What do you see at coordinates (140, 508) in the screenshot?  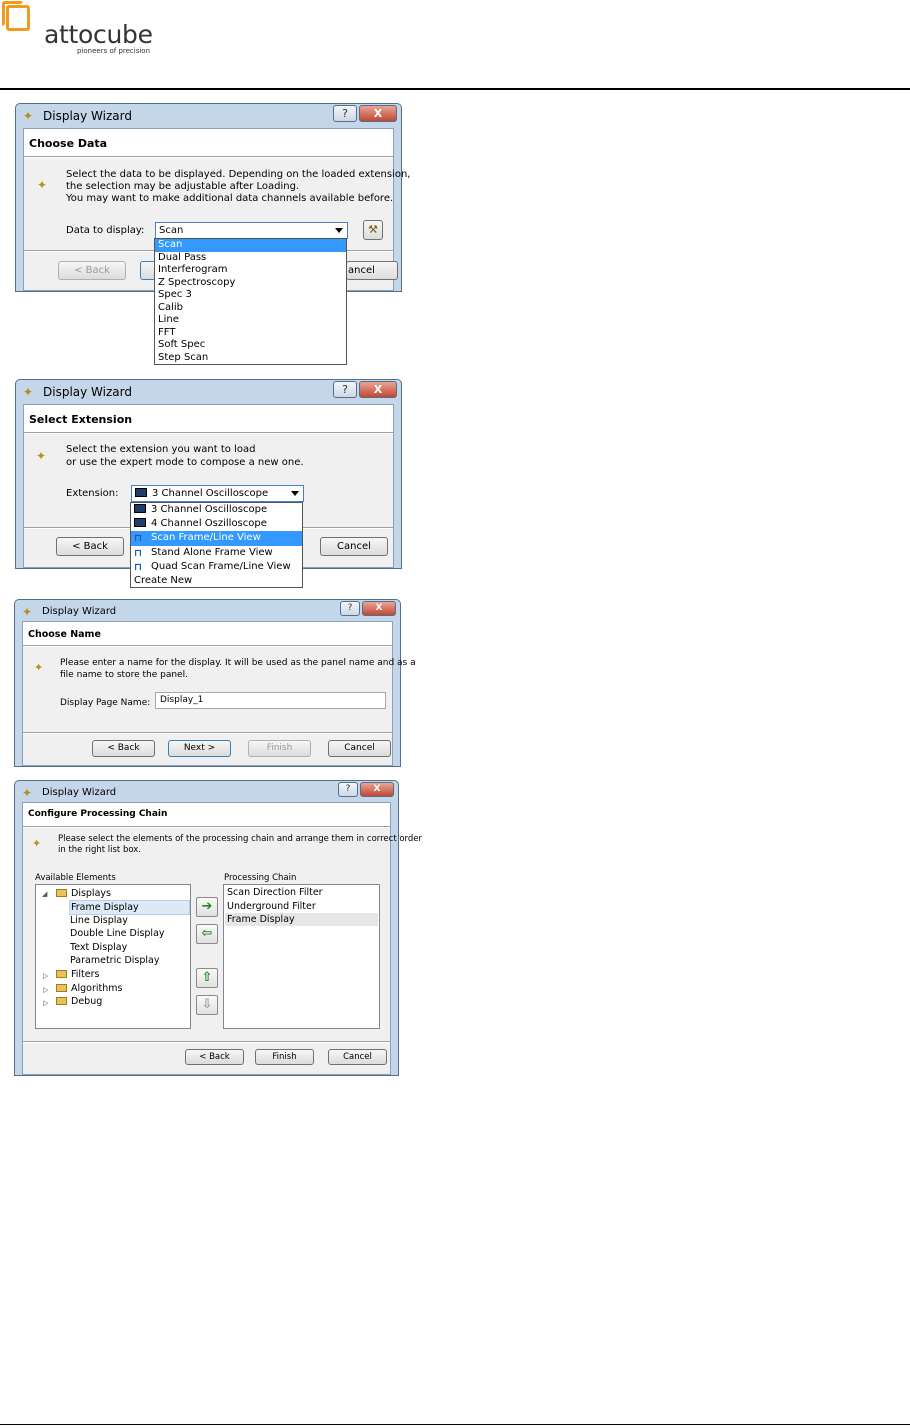 I see `oscilloscope-icon` at bounding box center [140, 508].